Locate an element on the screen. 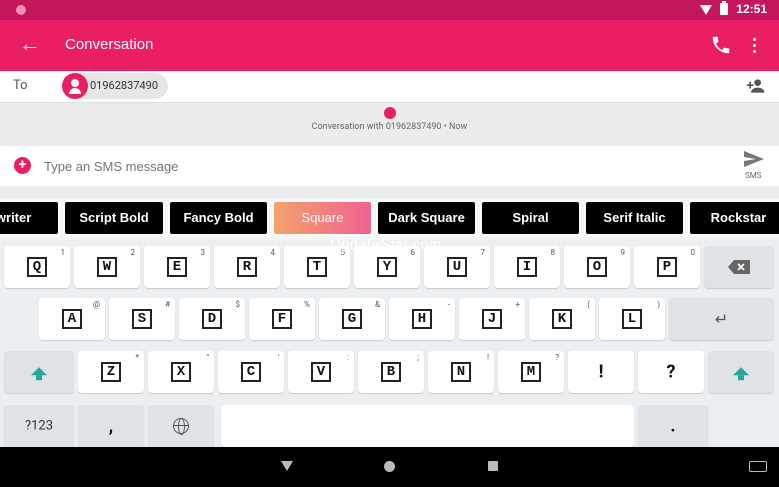 The image size is (779, 487). key-exclamation: ! is located at coordinates (601, 372).